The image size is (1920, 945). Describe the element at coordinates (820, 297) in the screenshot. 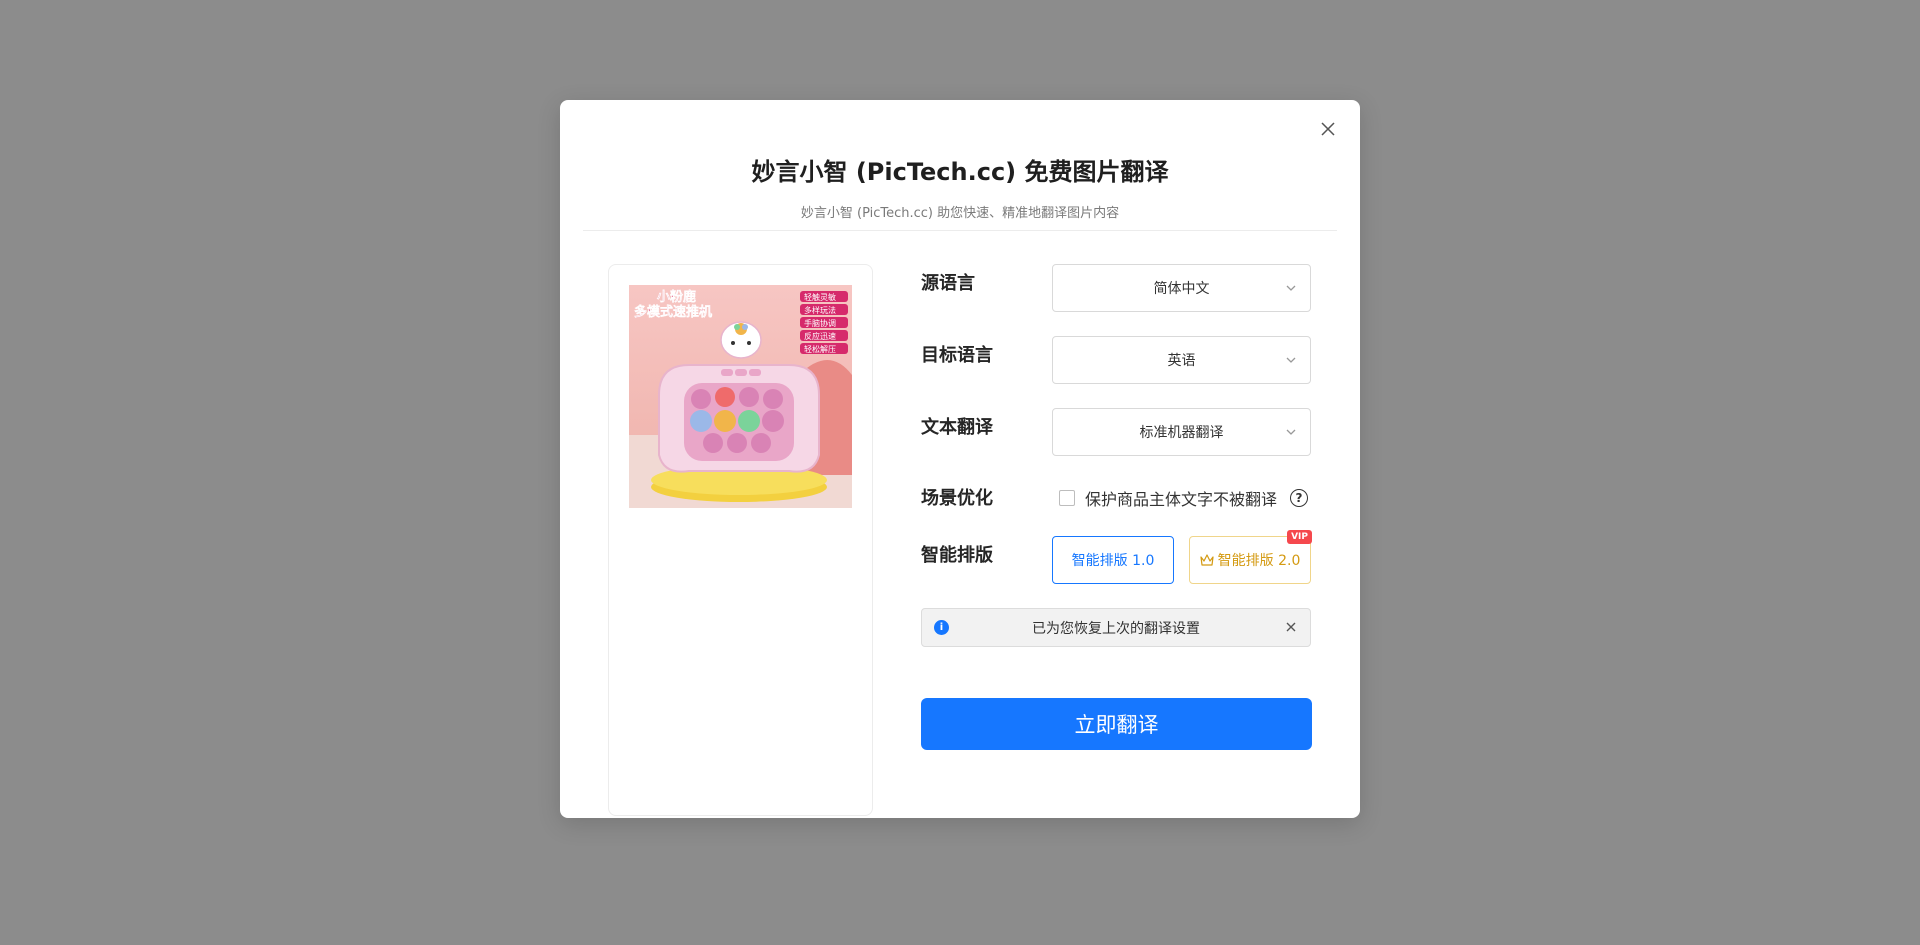

I see `image-tag: 轻触灵敏` at that location.